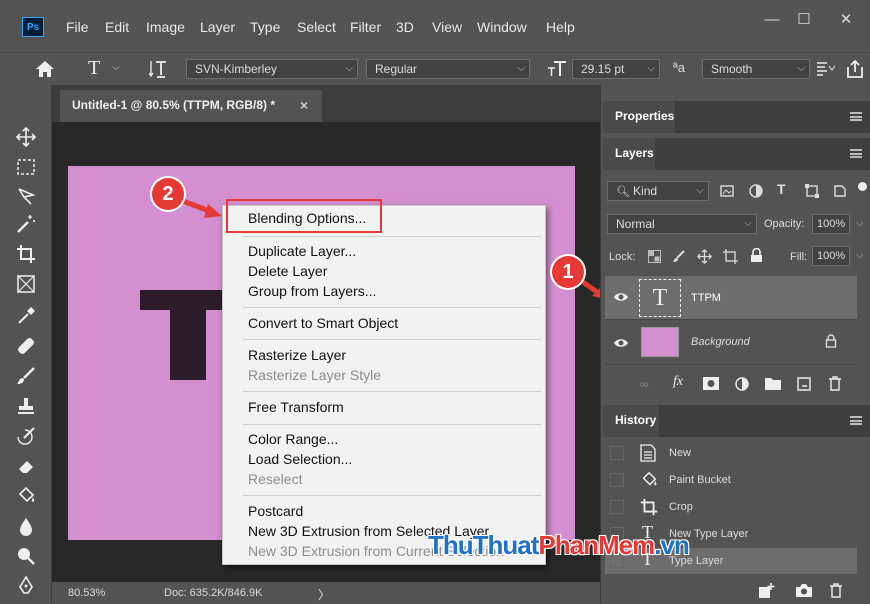  Describe the element at coordinates (831, 224) in the screenshot. I see `opacity-field: 100%` at that location.